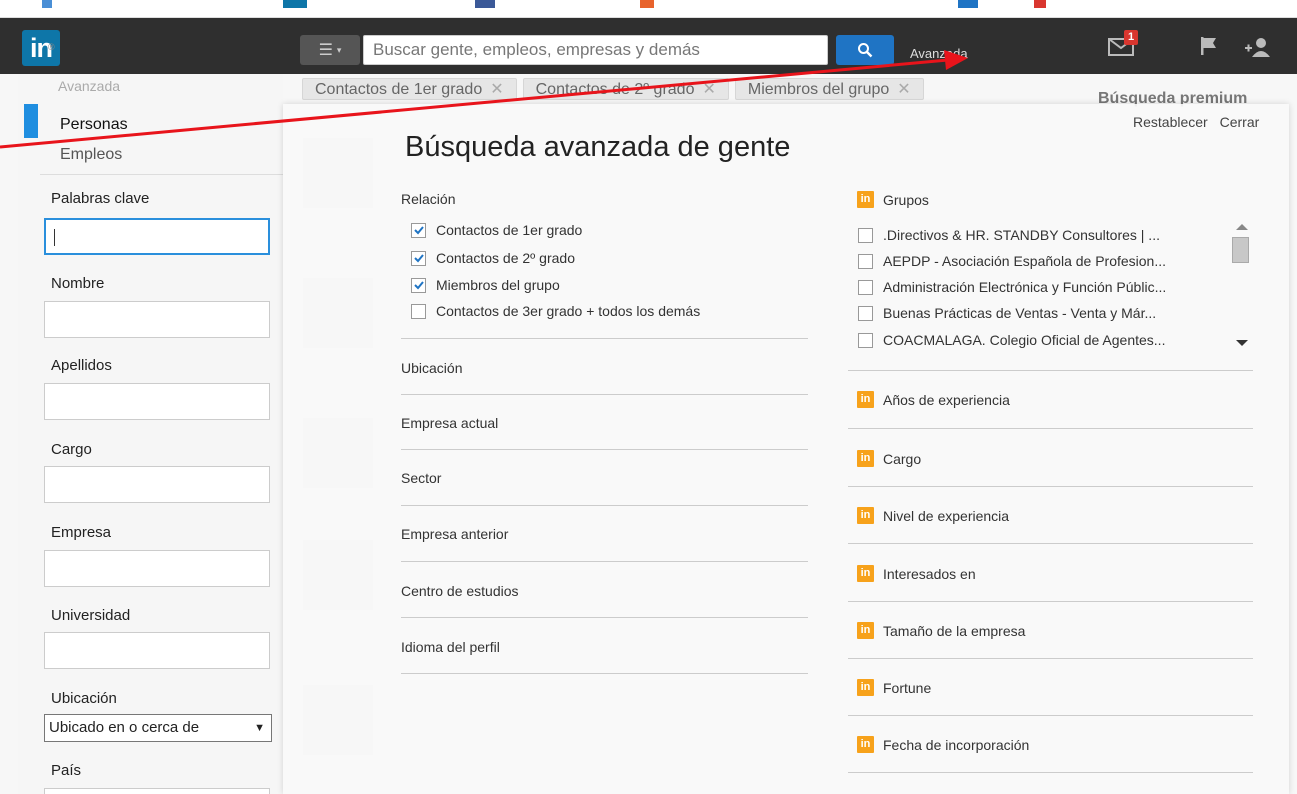  Describe the element at coordinates (157, 484) in the screenshot. I see `title-input` at that location.